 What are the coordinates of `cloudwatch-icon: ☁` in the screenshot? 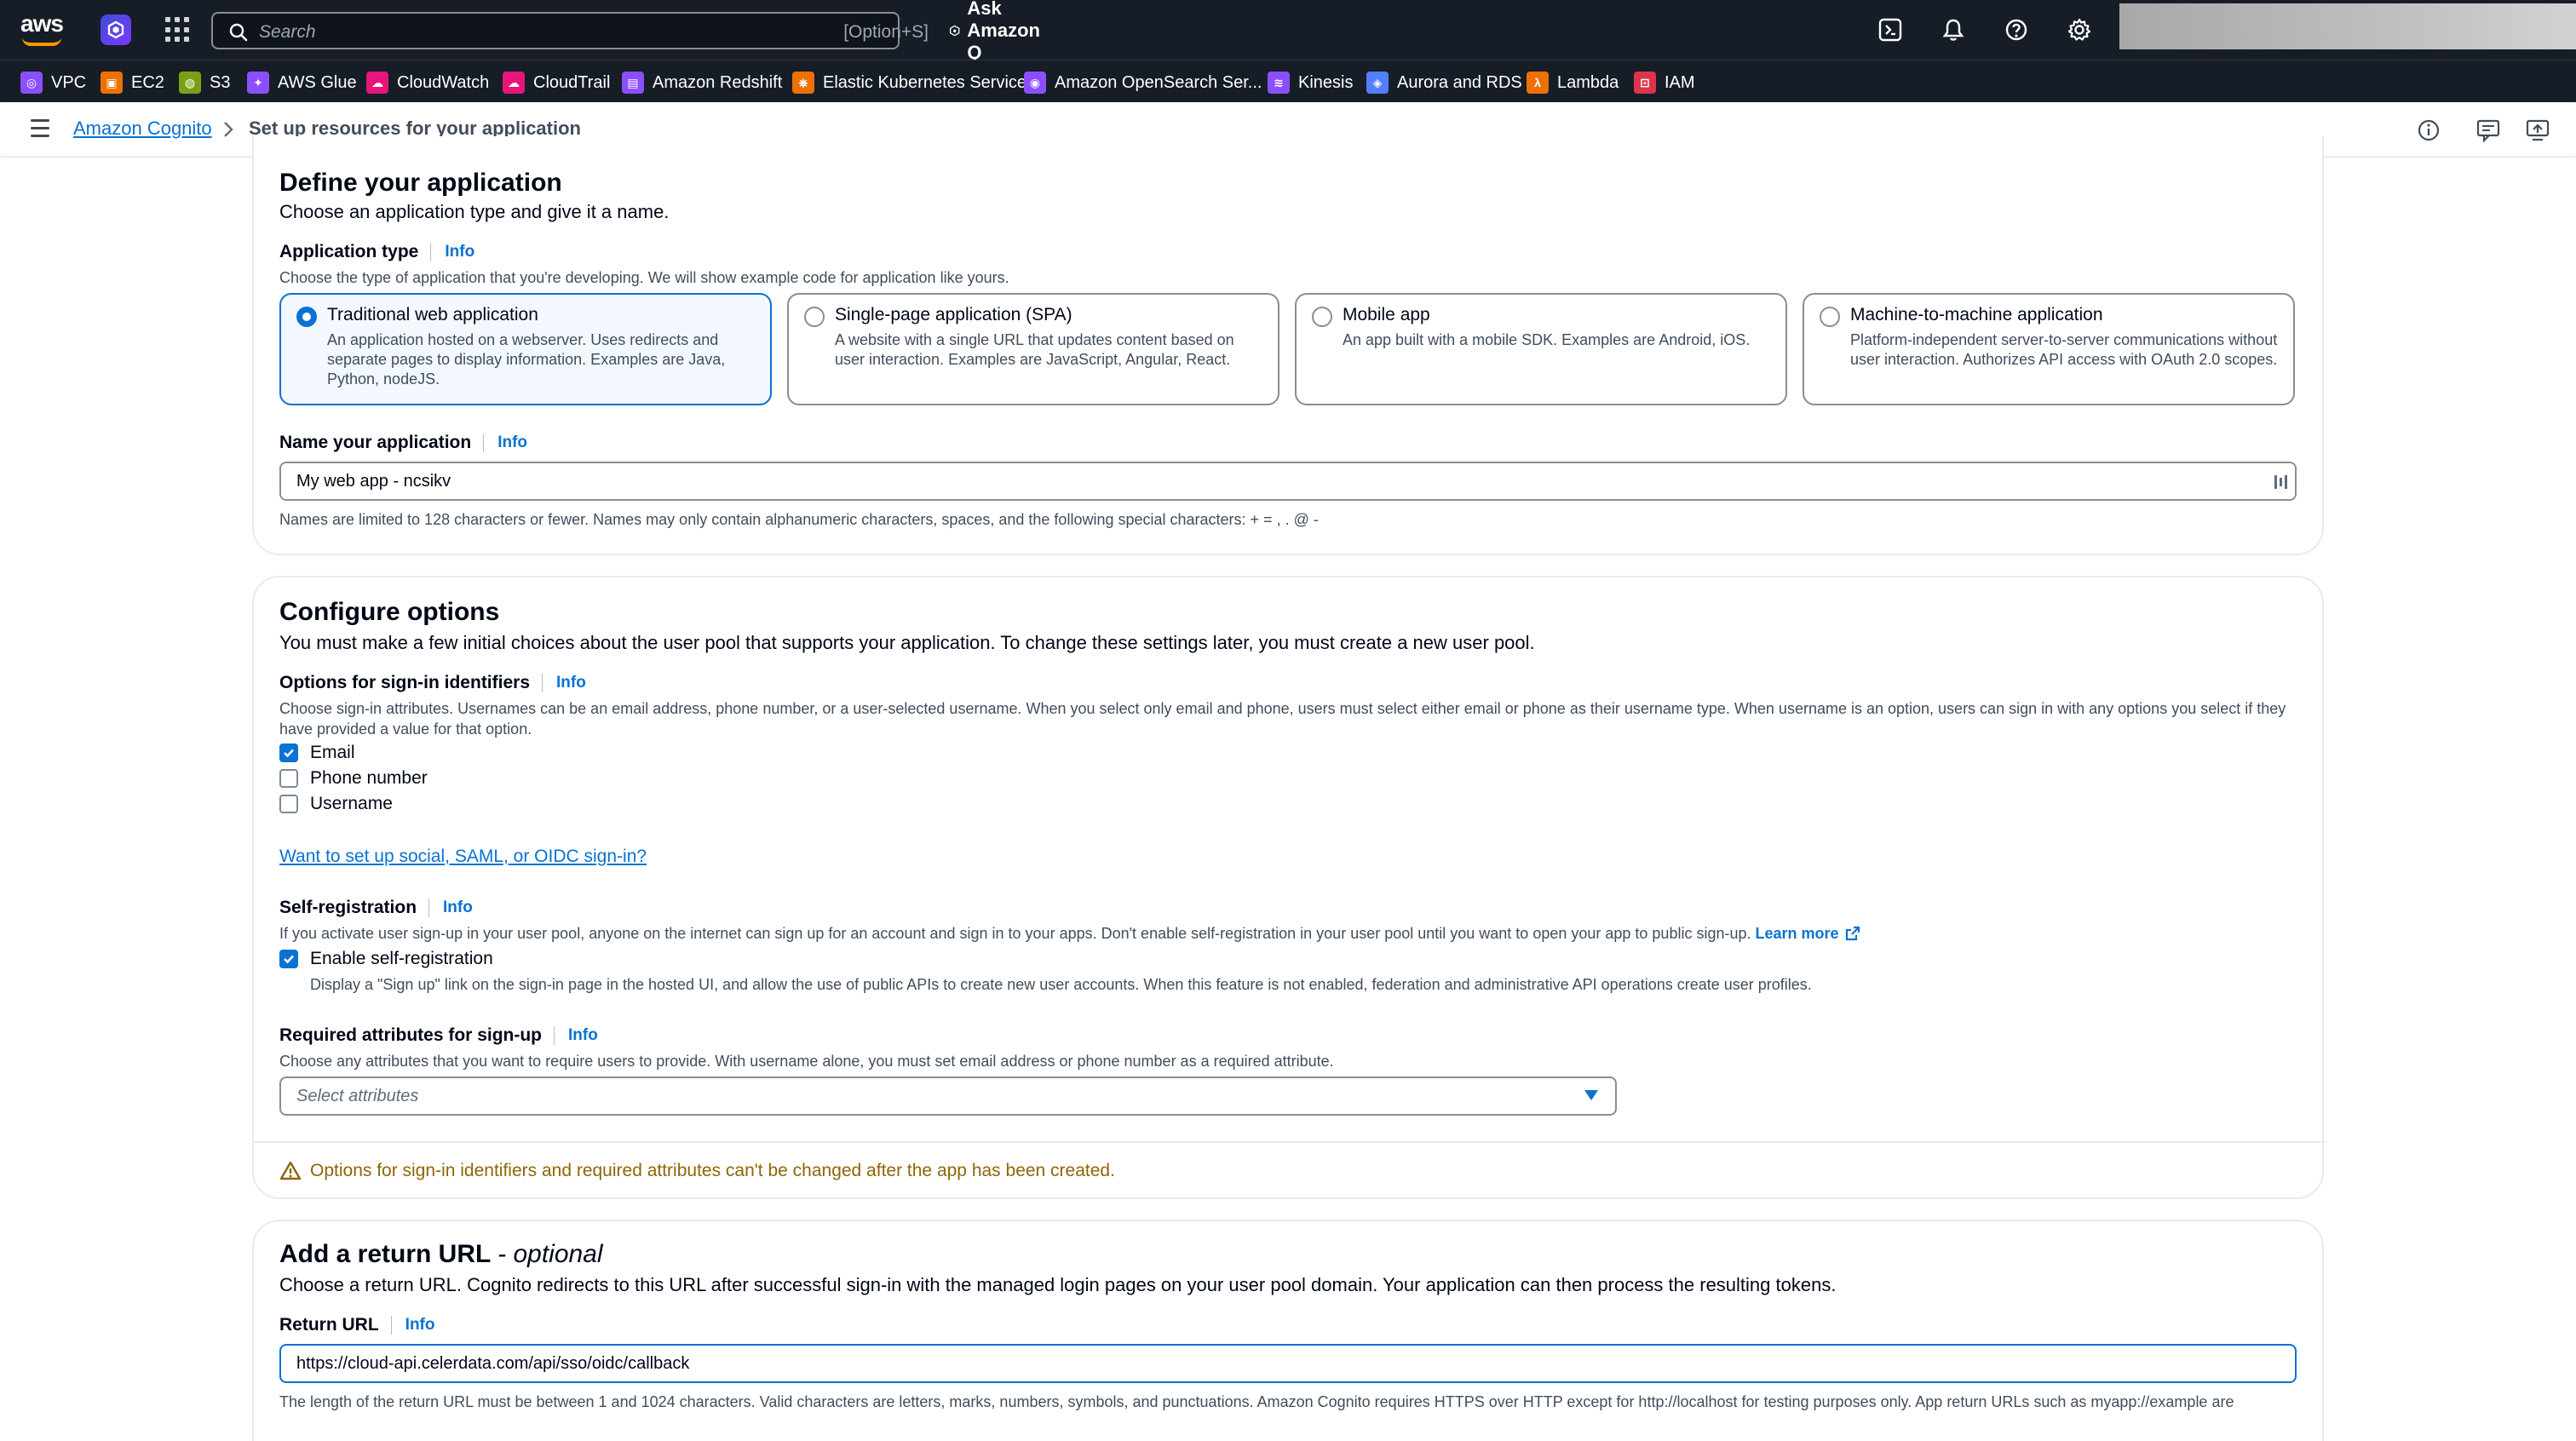 It's located at (377, 83).